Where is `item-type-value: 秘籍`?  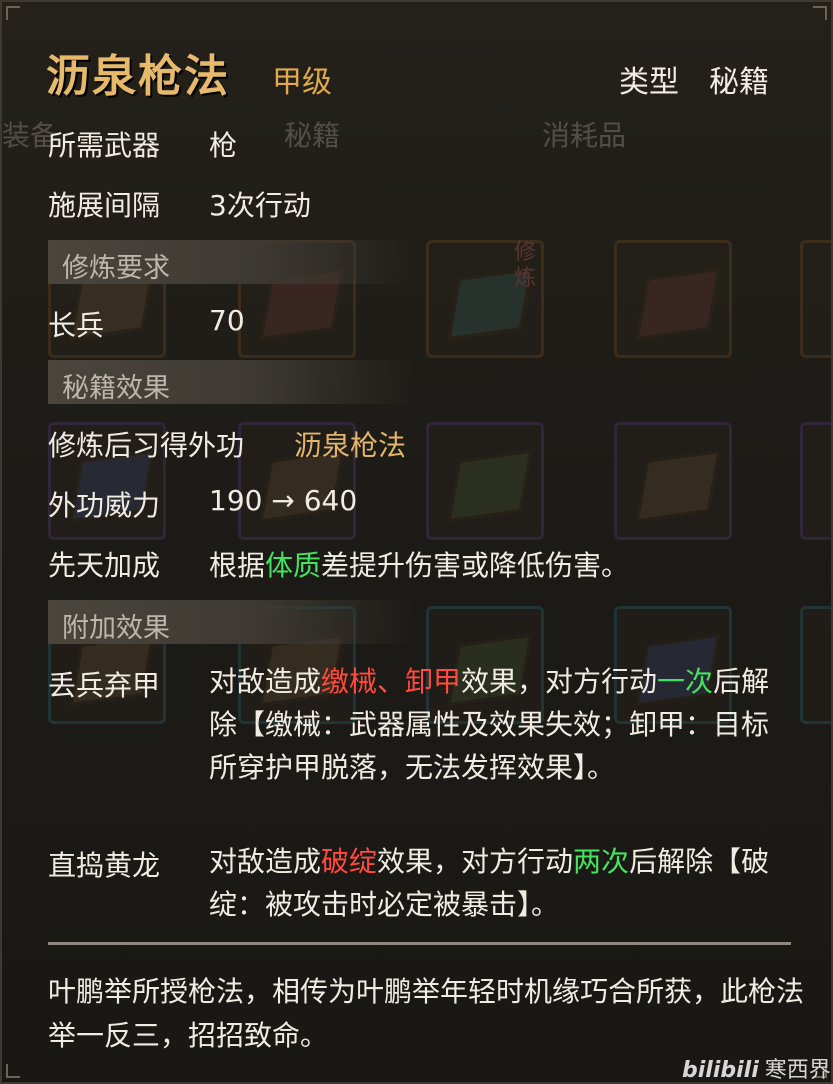 item-type-value: 秘籍 is located at coordinates (739, 82).